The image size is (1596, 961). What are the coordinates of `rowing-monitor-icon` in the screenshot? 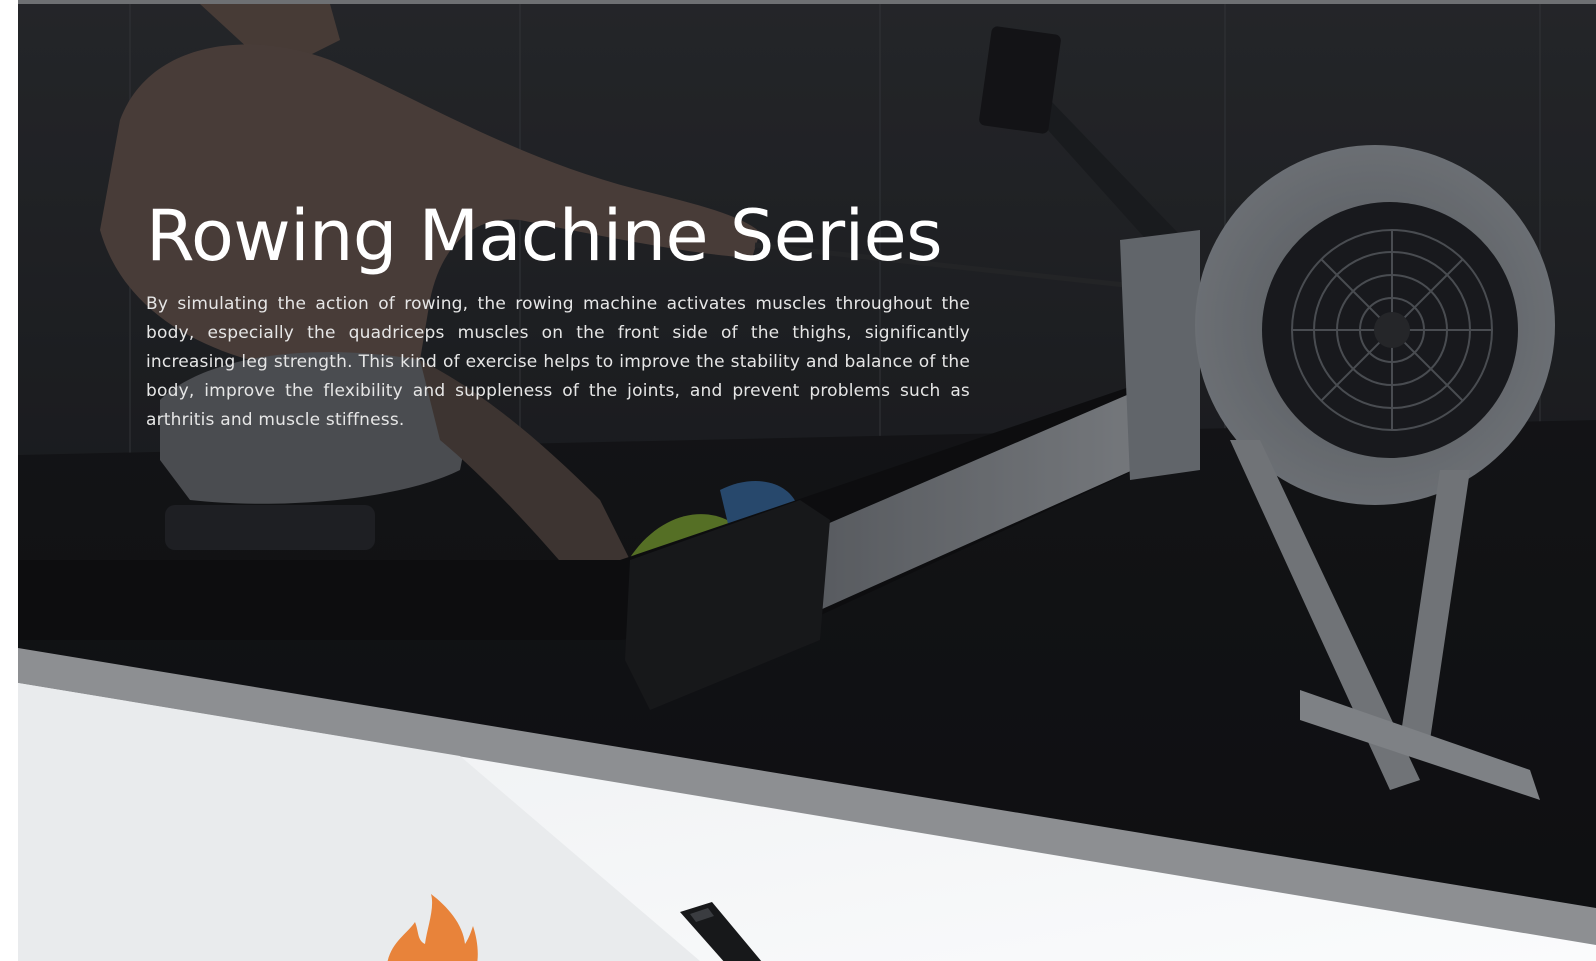 It's located at (721, 931).